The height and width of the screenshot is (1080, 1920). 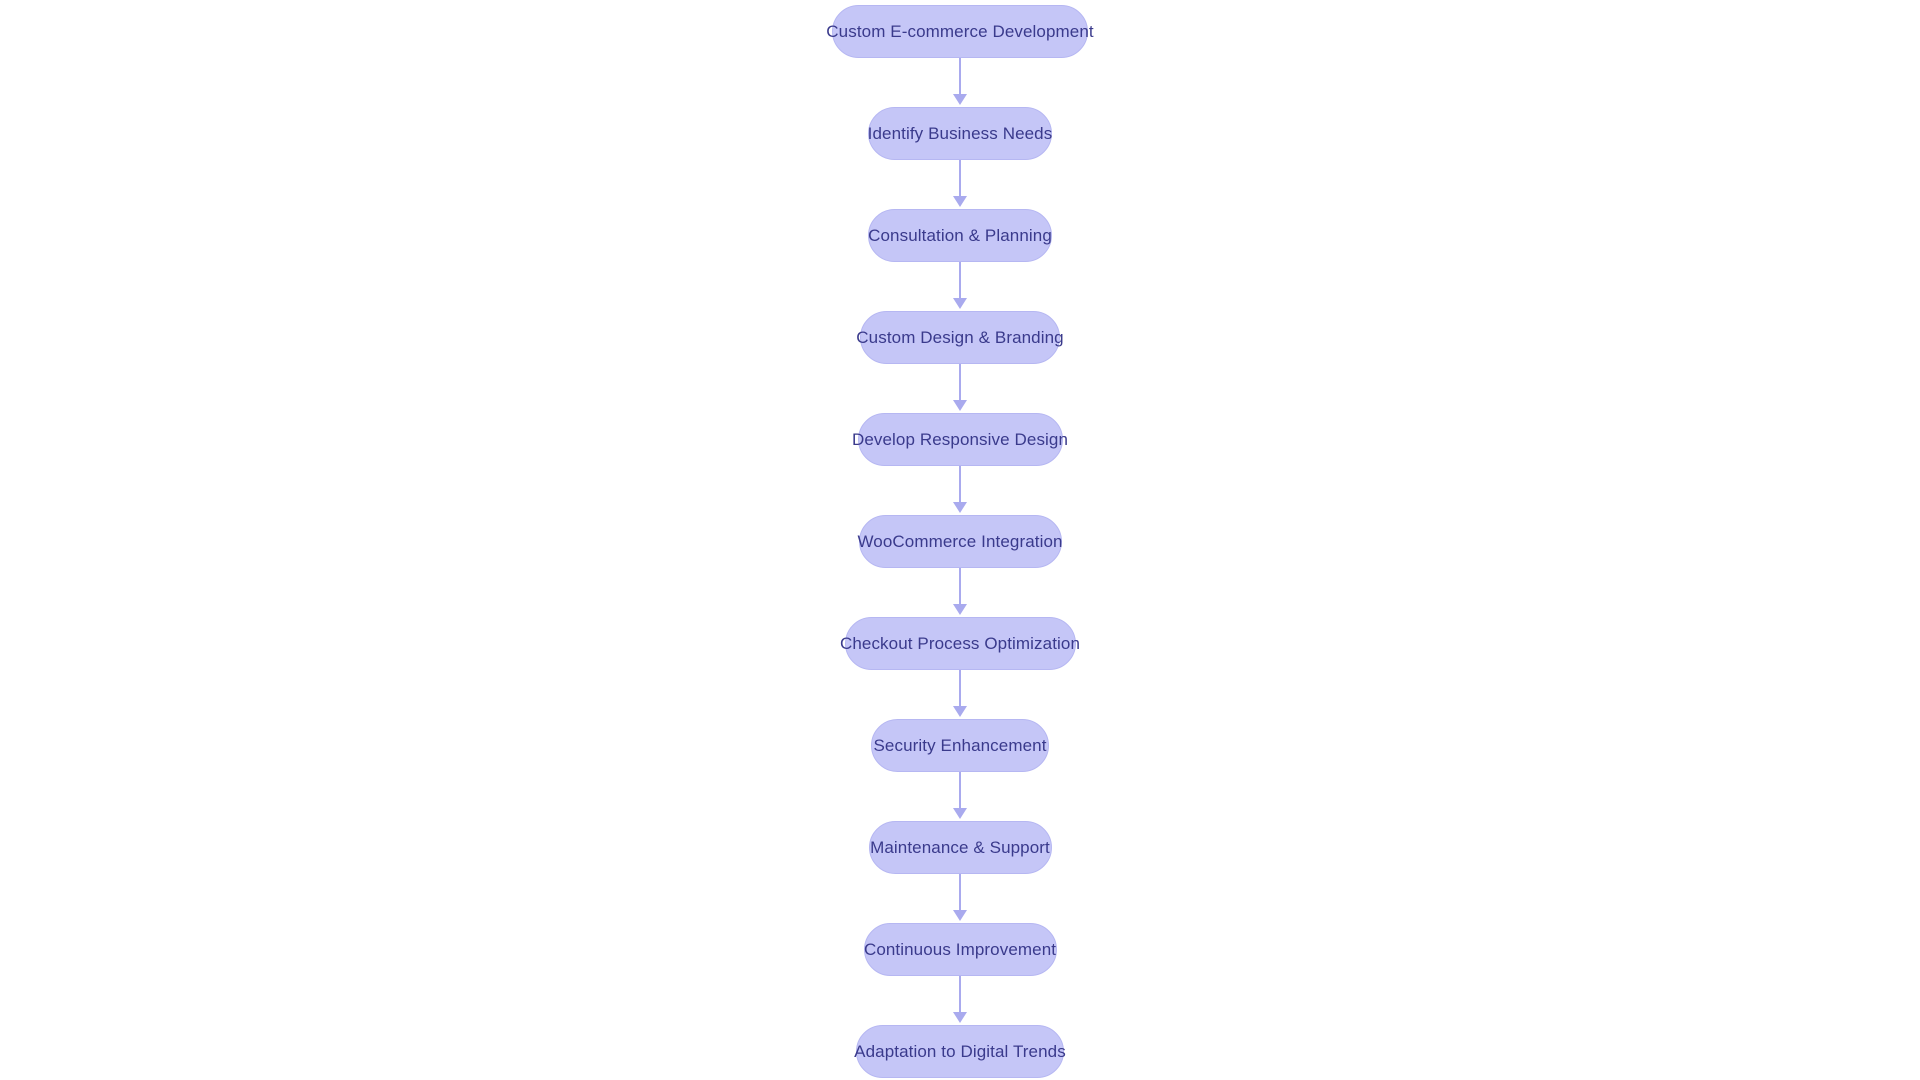 I want to click on flow-node-n9: Maintenance & Support, so click(x=960, y=847).